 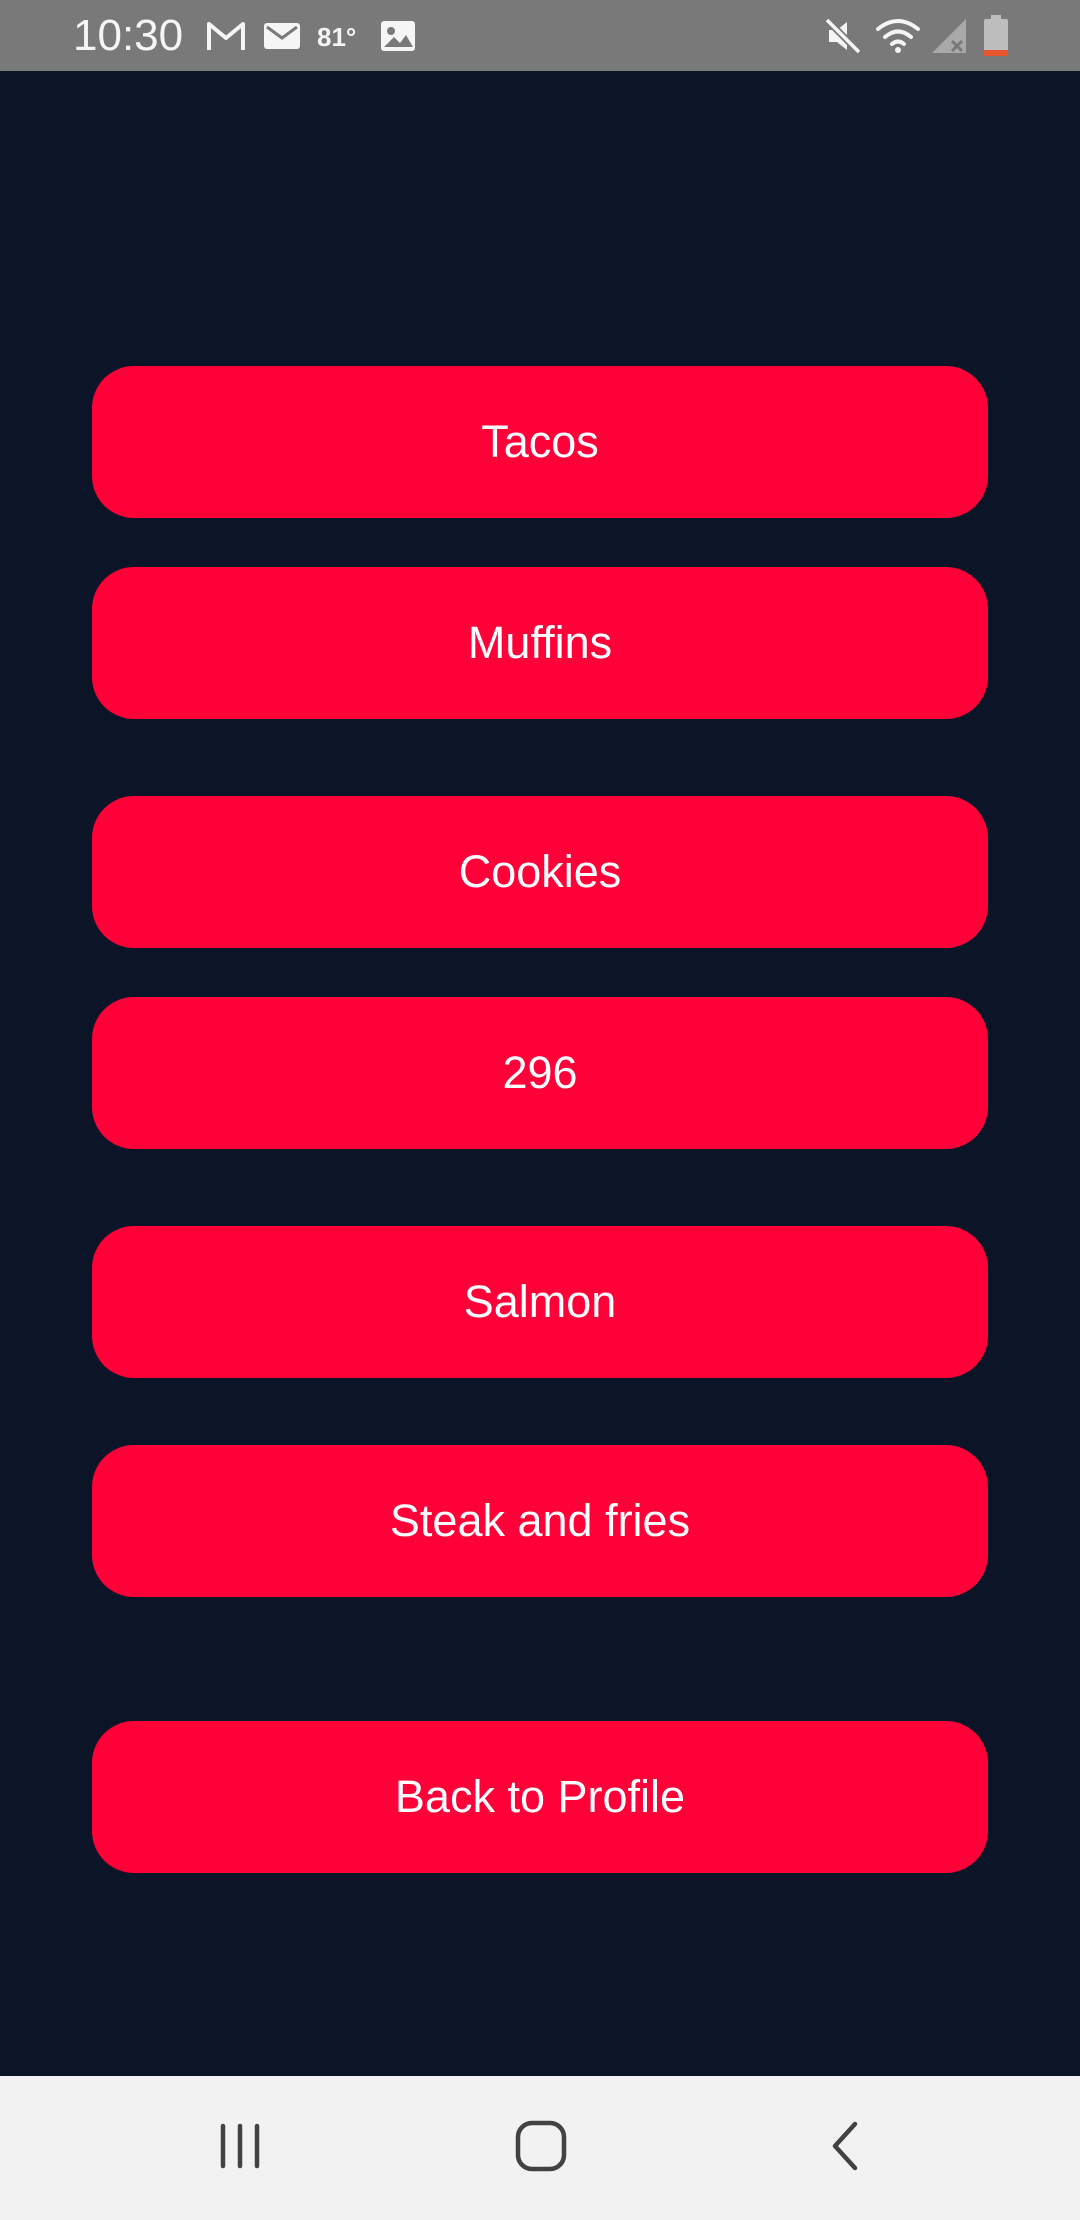 I want to click on mute-icon, so click(x=843, y=36).